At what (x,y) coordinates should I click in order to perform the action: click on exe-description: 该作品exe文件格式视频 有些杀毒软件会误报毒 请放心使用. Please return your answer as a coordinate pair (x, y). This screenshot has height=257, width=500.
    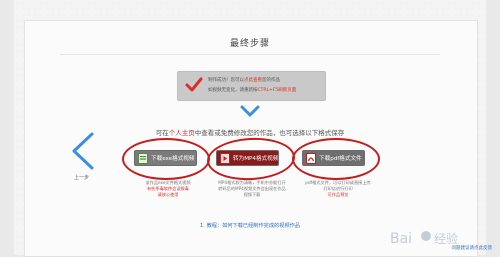
    Looking at the image, I should click on (168, 189).